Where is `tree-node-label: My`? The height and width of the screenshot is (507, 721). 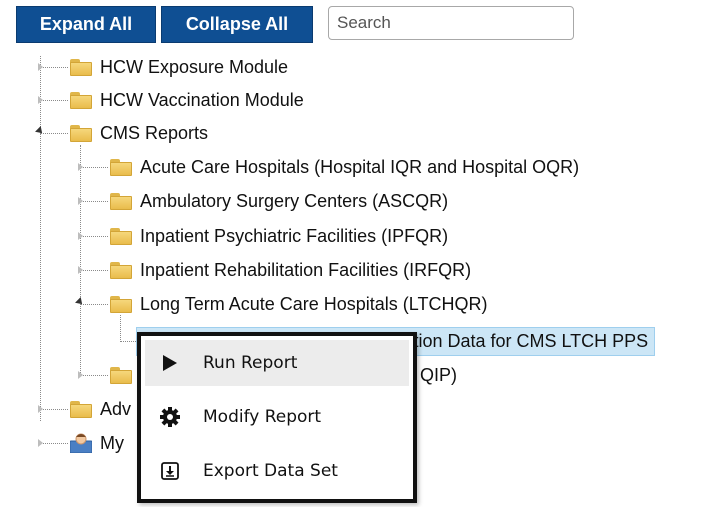 tree-node-label: My is located at coordinates (112, 442).